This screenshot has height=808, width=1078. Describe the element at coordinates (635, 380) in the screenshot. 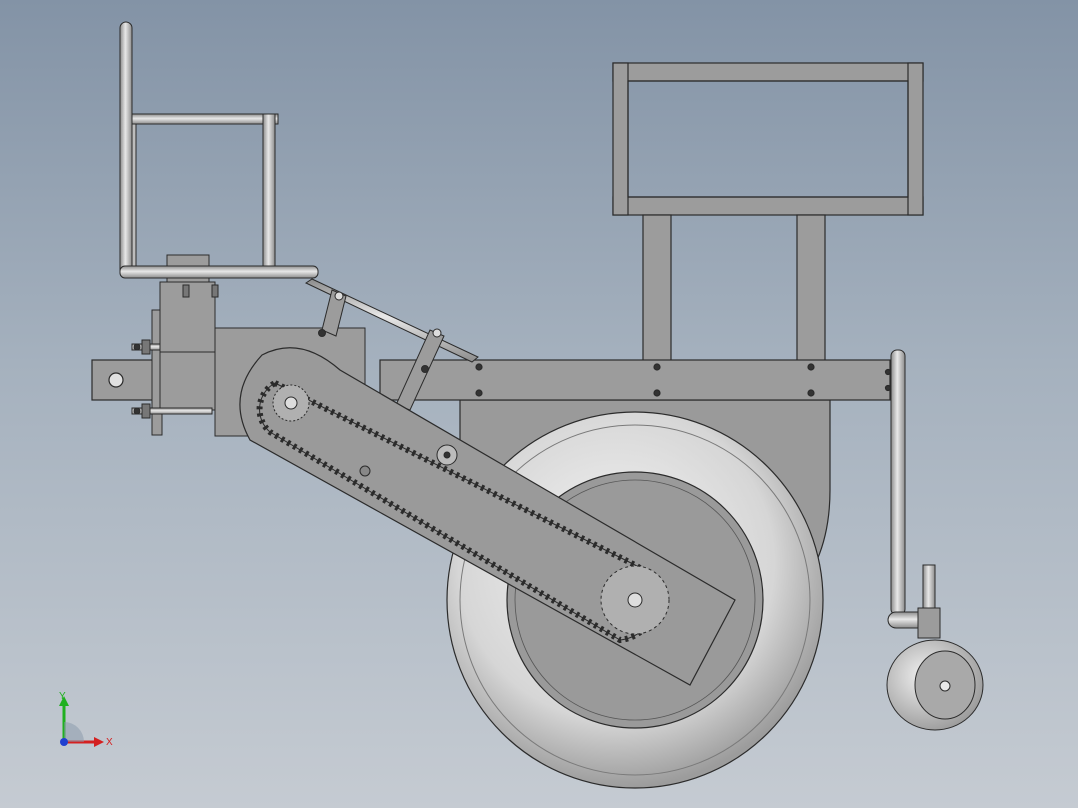

I see `main-frame-beam` at that location.